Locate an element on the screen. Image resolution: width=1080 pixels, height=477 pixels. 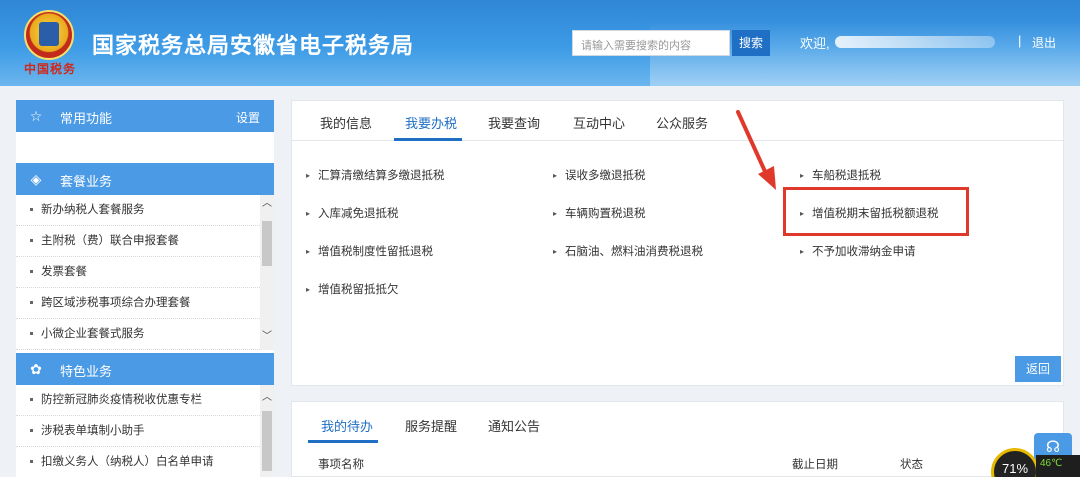
list-item: 主附税（费）联合申报套餐 is located at coordinates (138, 241).